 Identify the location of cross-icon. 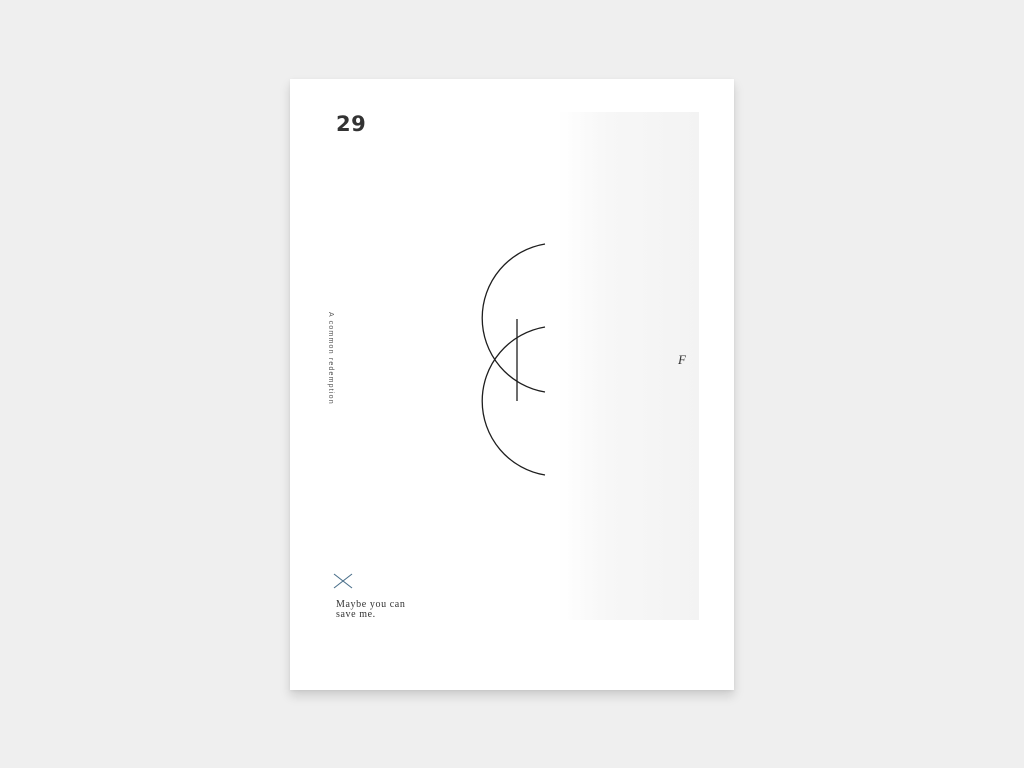
(343, 581).